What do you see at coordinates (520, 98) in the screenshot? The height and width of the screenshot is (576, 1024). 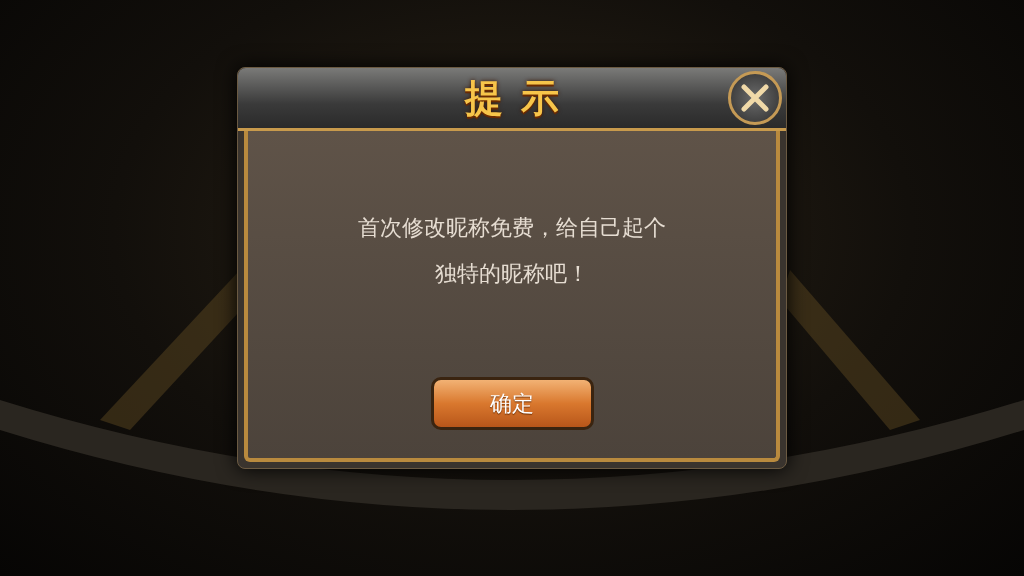 I see `dialog-title: 提示` at bounding box center [520, 98].